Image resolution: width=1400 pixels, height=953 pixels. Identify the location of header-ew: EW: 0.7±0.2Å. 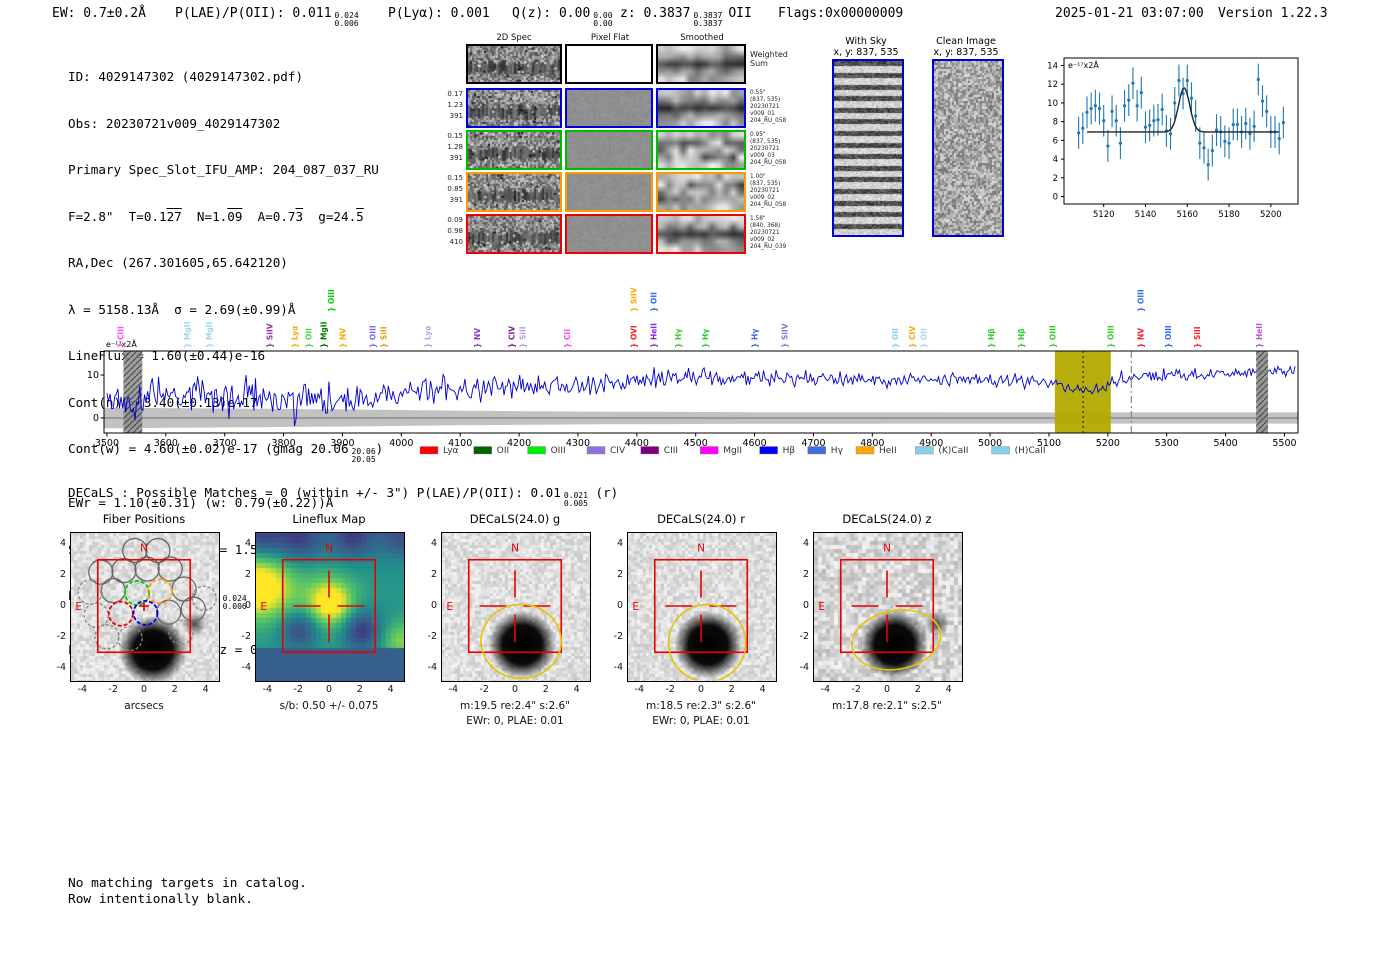
(99, 13).